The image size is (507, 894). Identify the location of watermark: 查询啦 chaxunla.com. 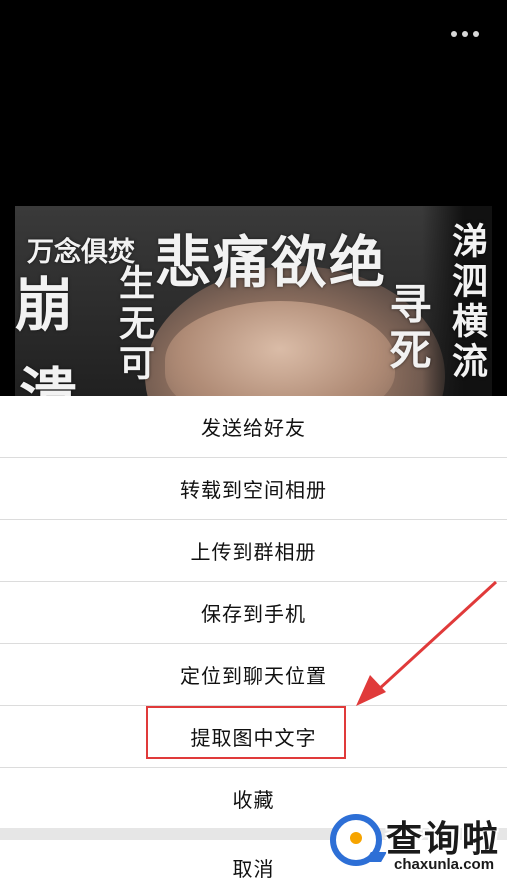
(415, 843).